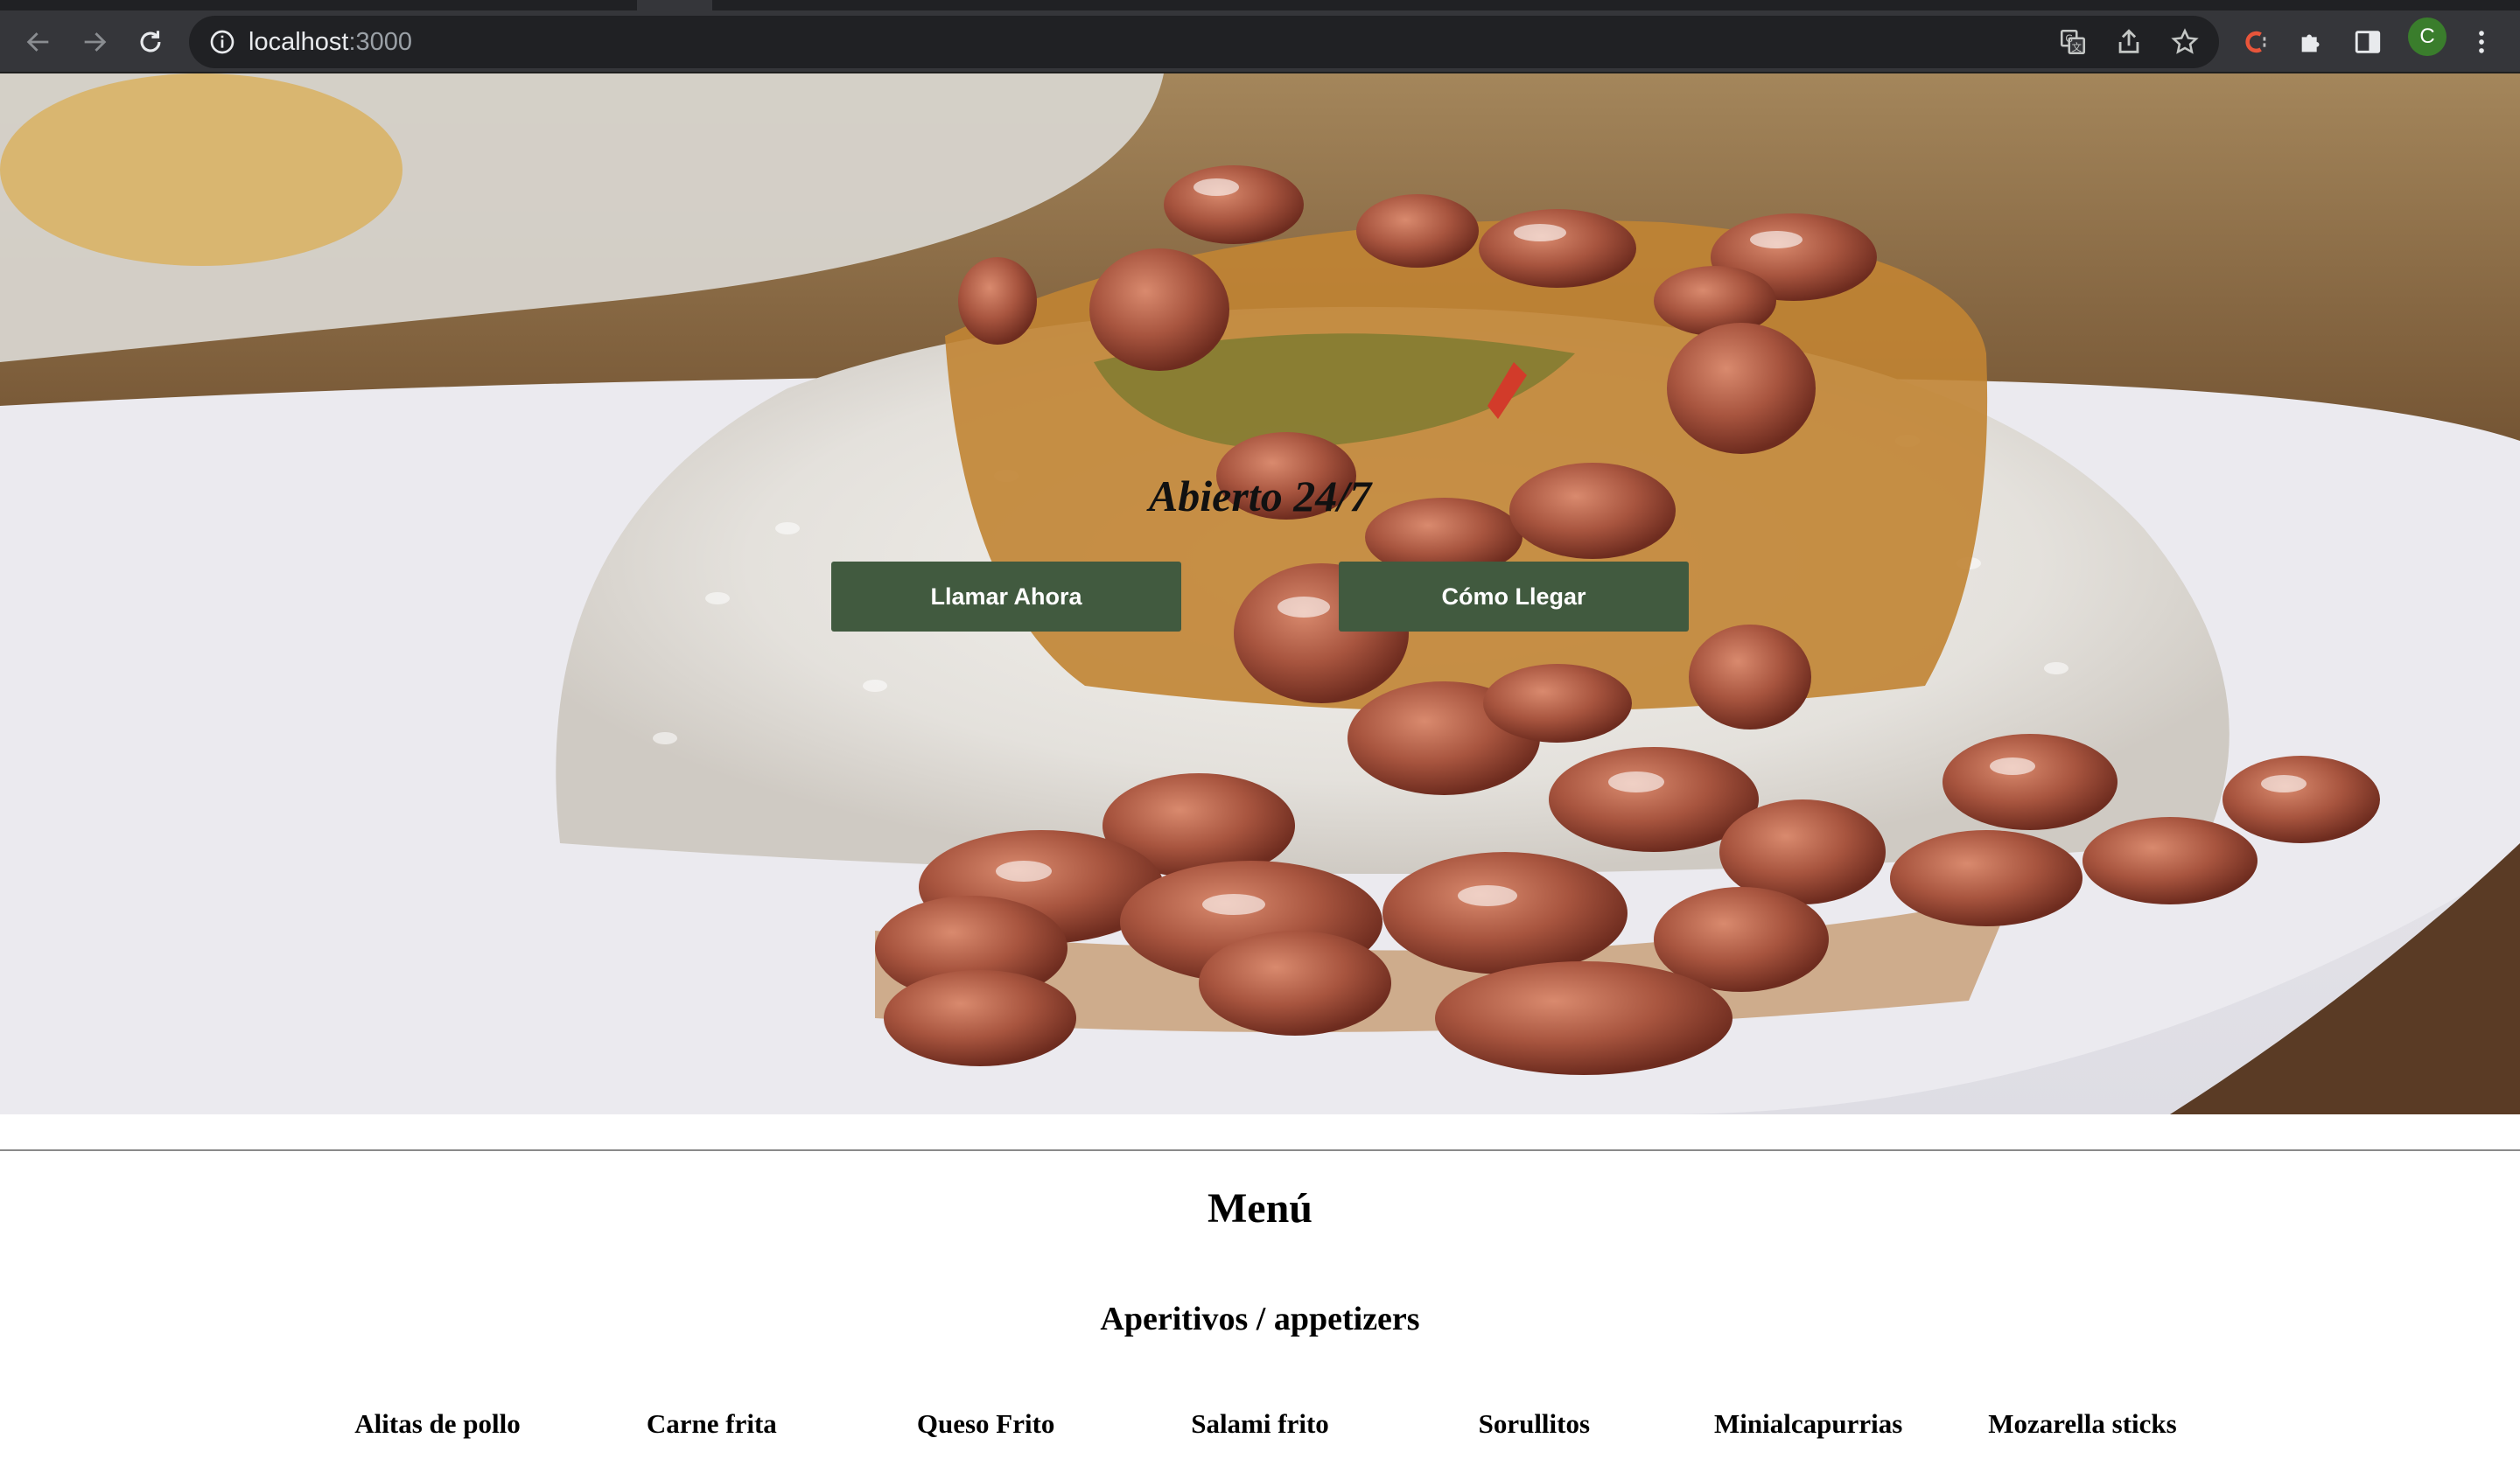 Image resolution: width=2520 pixels, height=1466 pixels. I want to click on directions-button: Cómo Llegar, so click(1514, 597).